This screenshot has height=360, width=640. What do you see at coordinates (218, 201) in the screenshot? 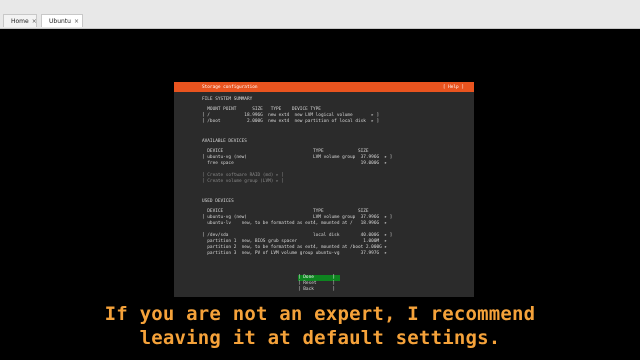
I see `used-devices-heading: USED DEVICES` at bounding box center [218, 201].